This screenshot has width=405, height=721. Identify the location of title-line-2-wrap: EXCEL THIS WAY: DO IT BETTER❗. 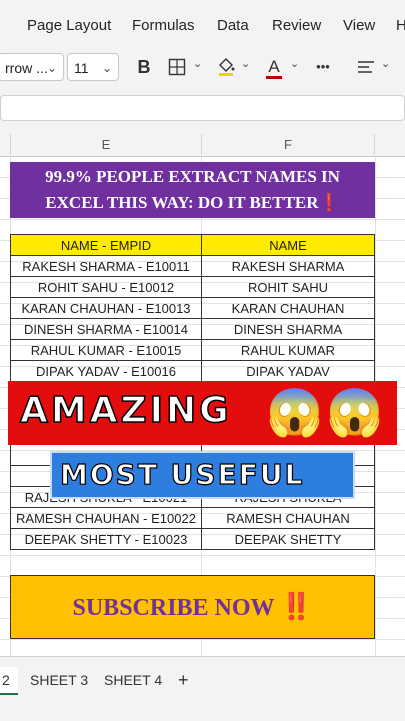
(192, 203).